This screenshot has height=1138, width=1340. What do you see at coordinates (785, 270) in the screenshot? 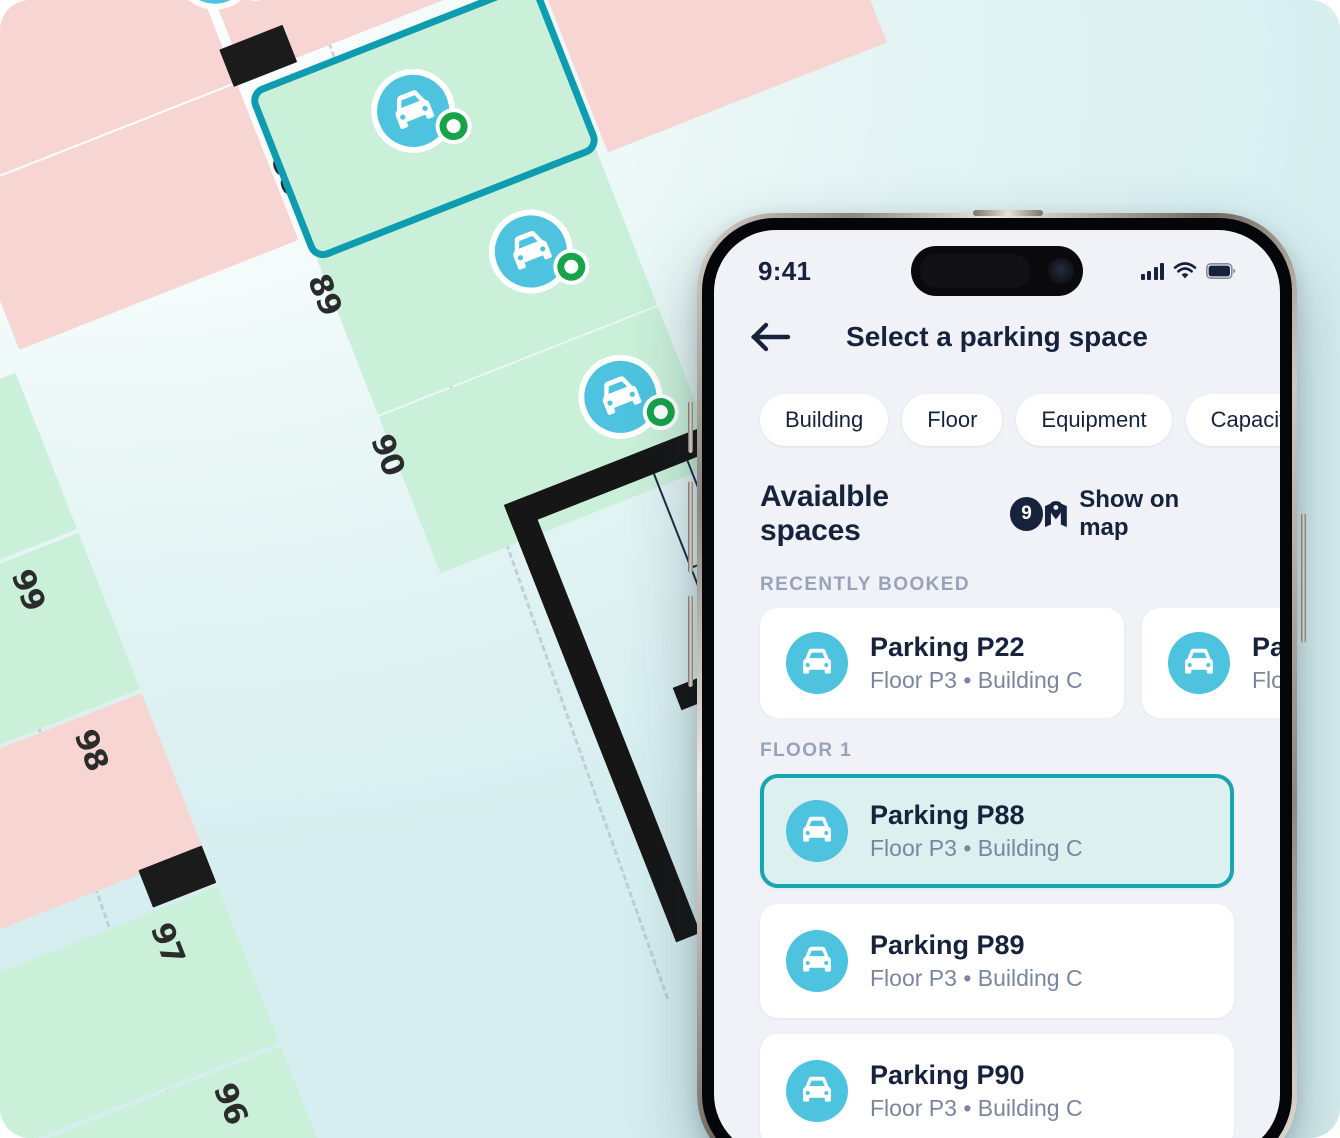
I see `status-bar-clock: 9:41` at bounding box center [785, 270].